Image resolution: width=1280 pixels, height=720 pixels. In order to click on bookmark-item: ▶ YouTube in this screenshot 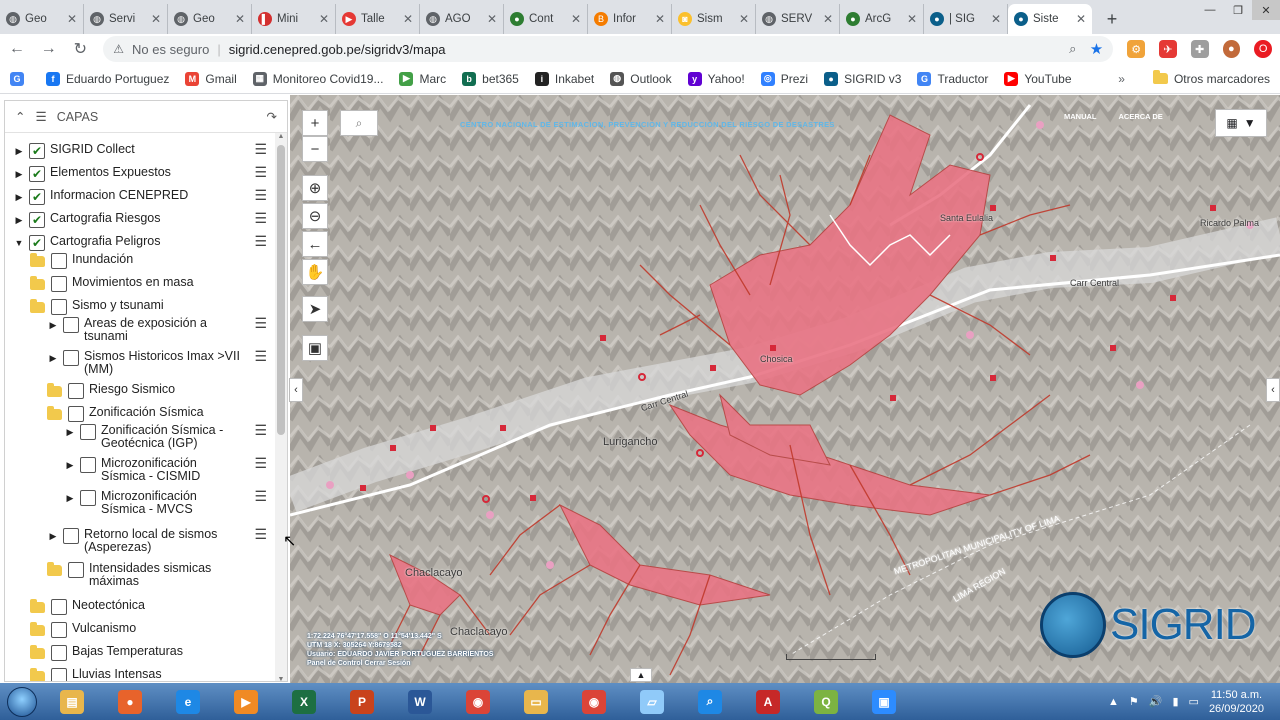, I will do `click(1038, 78)`.